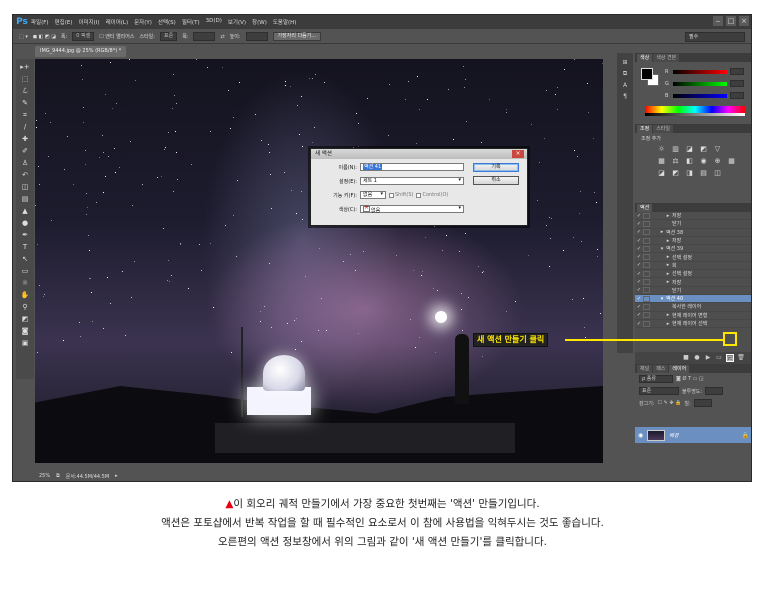 This screenshot has width=765, height=589. Describe the element at coordinates (412, 181) in the screenshot. I see `set-select: 세트 1` at that location.